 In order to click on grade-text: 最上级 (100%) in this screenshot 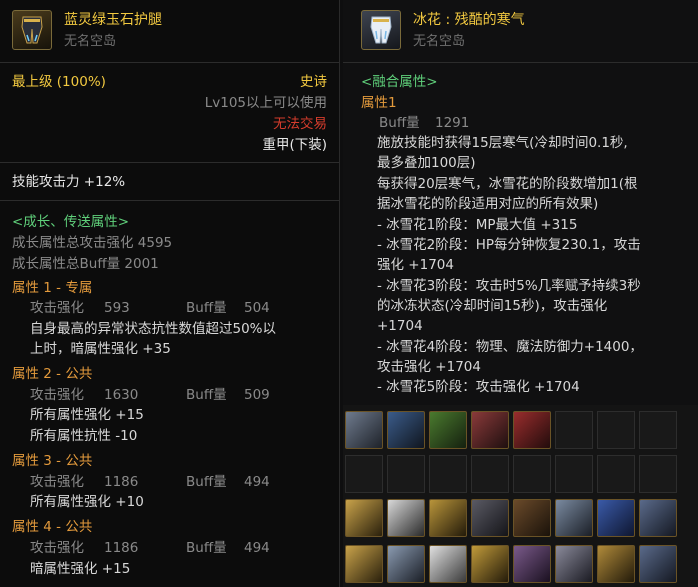, I will do `click(59, 82)`.